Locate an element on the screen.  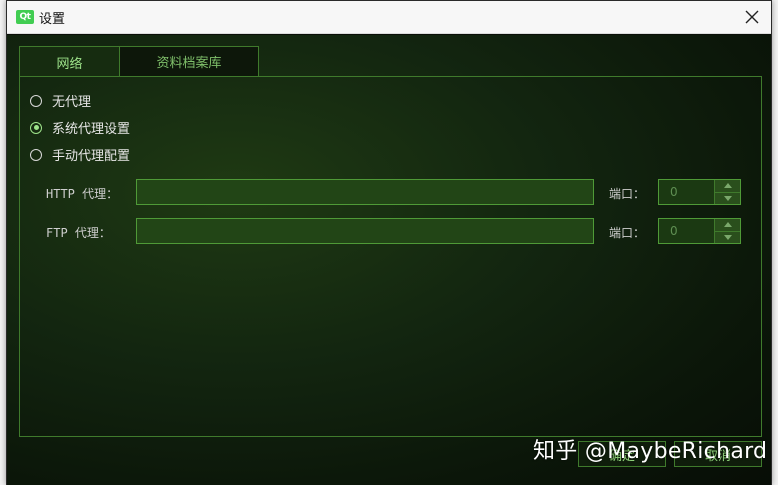
radio-dot is located at coordinates (36, 127).